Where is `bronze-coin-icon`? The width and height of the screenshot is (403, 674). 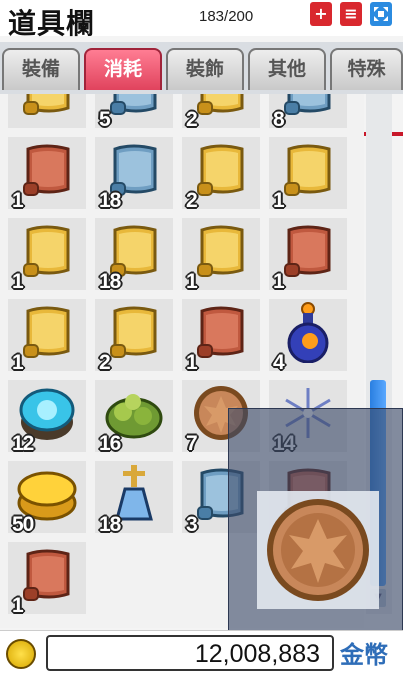
bronze-coin-icon is located at coordinates (318, 550).